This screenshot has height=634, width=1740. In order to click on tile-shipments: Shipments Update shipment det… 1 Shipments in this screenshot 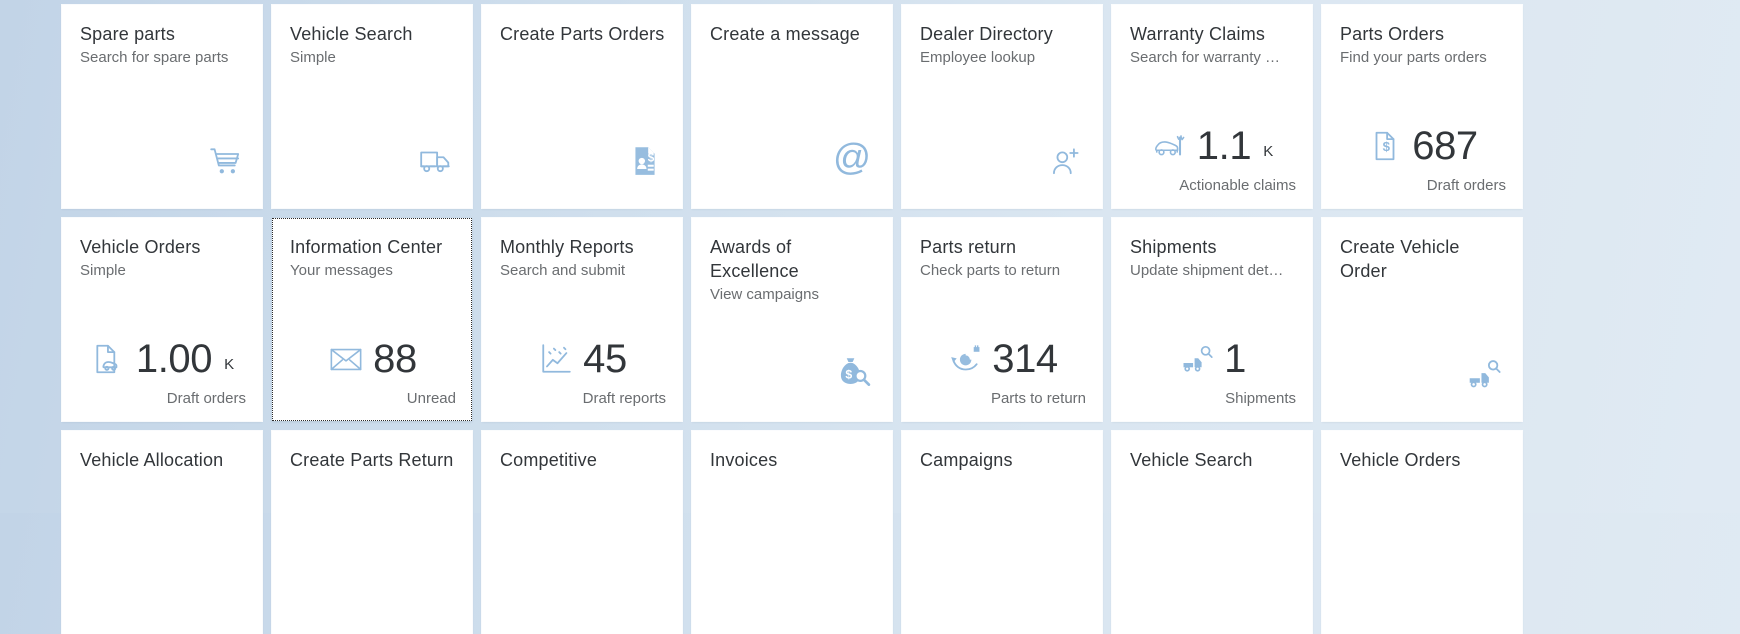, I will do `click(1212, 319)`.